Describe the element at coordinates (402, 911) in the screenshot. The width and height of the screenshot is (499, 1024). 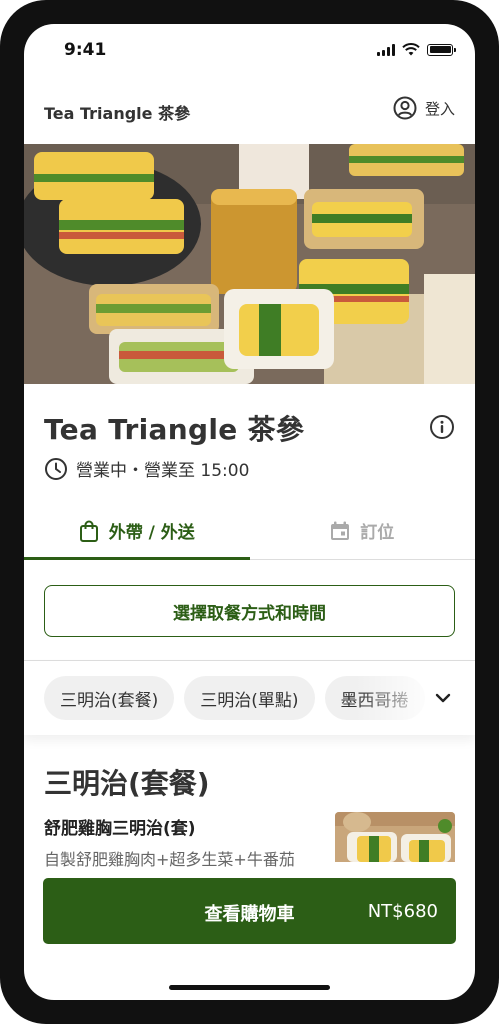
I see `cart-total: NT$680` at that location.